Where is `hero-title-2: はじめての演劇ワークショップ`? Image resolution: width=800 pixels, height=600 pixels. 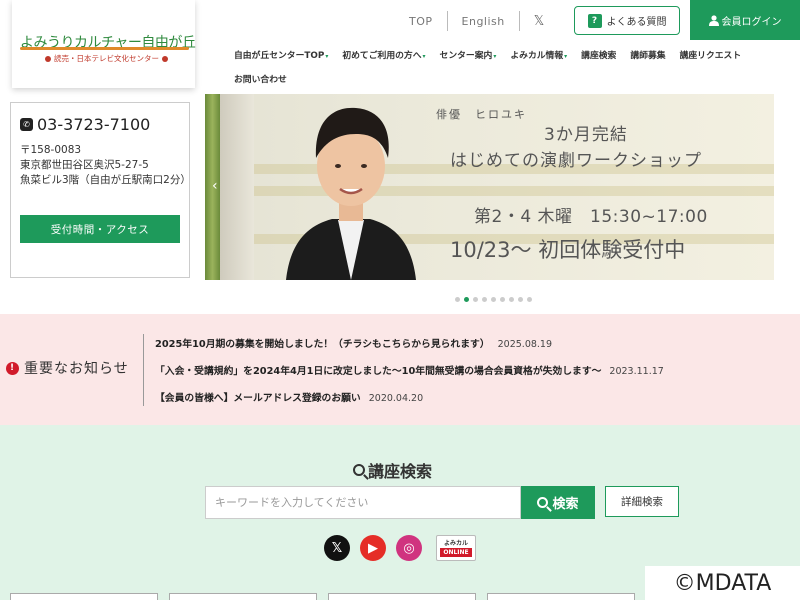 hero-title-2: はじめての演劇ワークショップ is located at coordinates (576, 161).